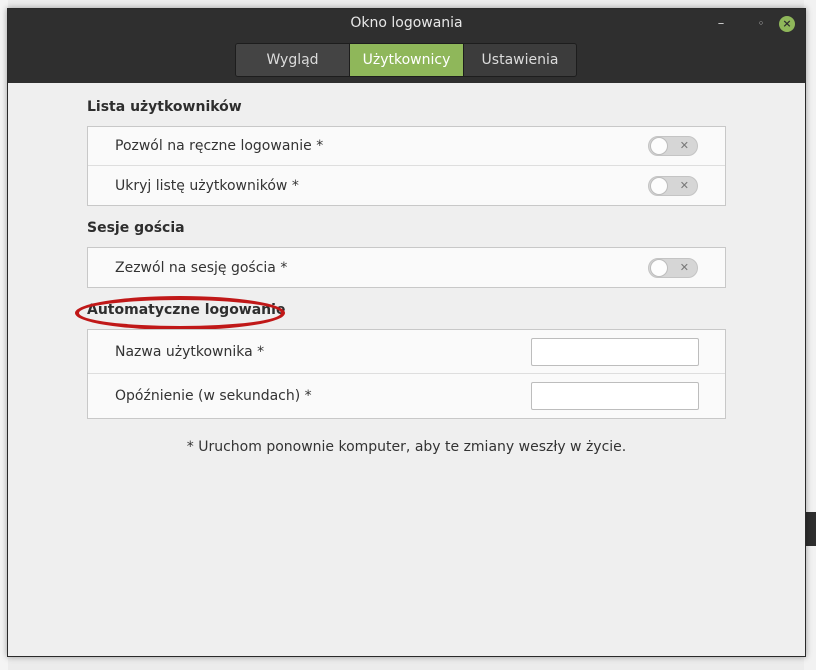 This screenshot has width=816, height=670. What do you see at coordinates (406, 146) in the screenshot?
I see `setting-row-manual-login: Pozwól na ręczne logowanie * ✕` at bounding box center [406, 146].